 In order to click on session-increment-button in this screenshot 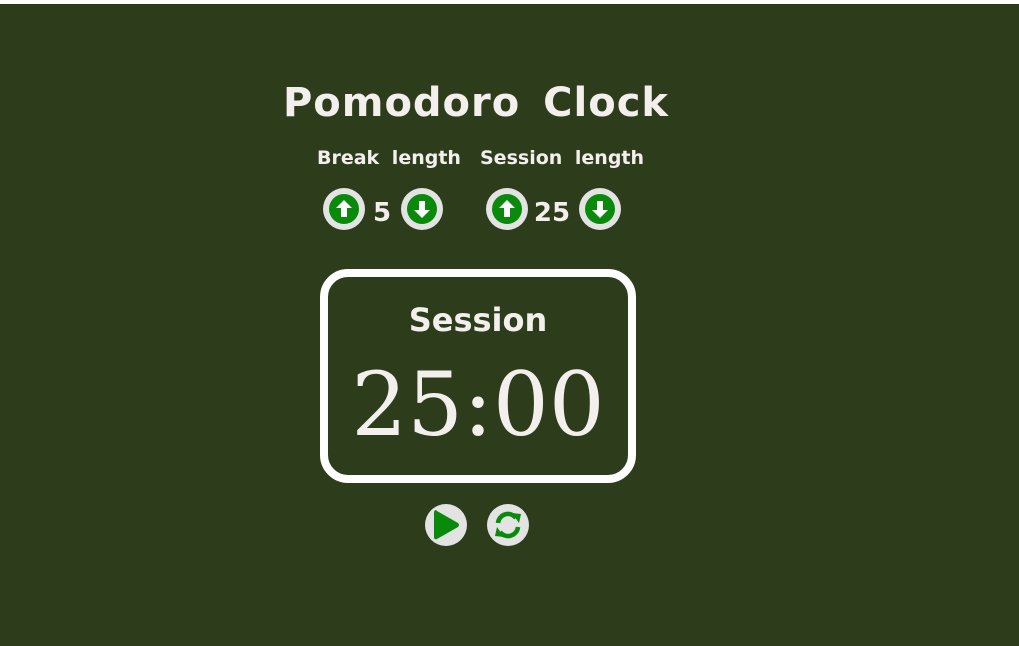, I will do `click(507, 209)`.